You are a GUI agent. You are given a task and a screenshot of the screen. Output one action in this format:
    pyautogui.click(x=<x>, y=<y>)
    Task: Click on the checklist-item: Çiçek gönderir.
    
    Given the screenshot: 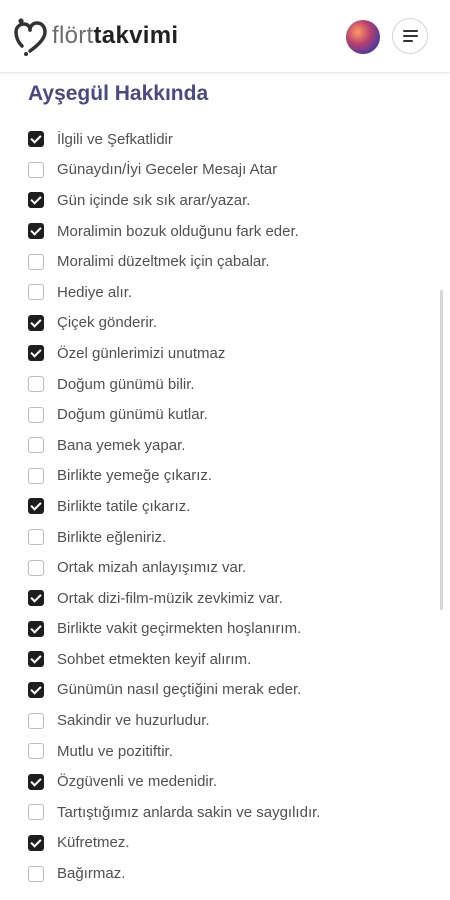 What is the action you would take?
    pyautogui.click(x=174, y=323)
    